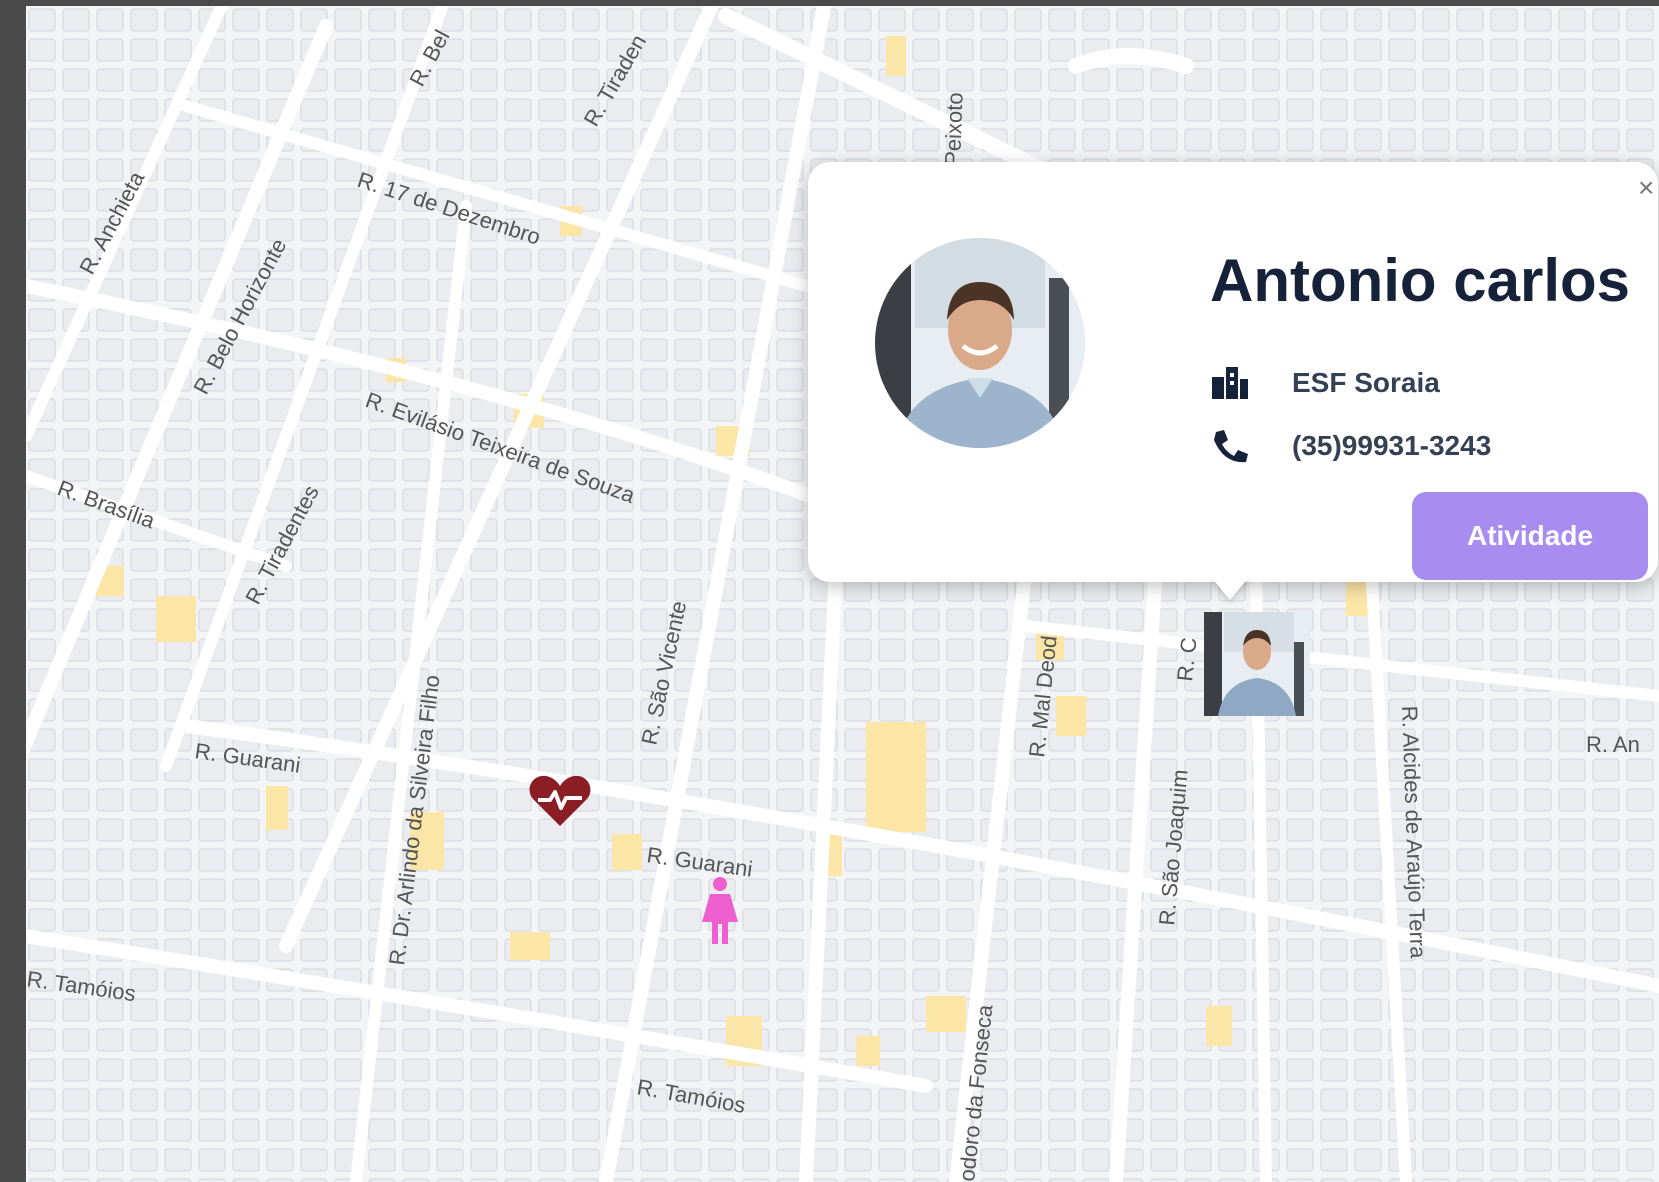  What do you see at coordinates (1646, 188) in the screenshot?
I see `close-icon: ×` at bounding box center [1646, 188].